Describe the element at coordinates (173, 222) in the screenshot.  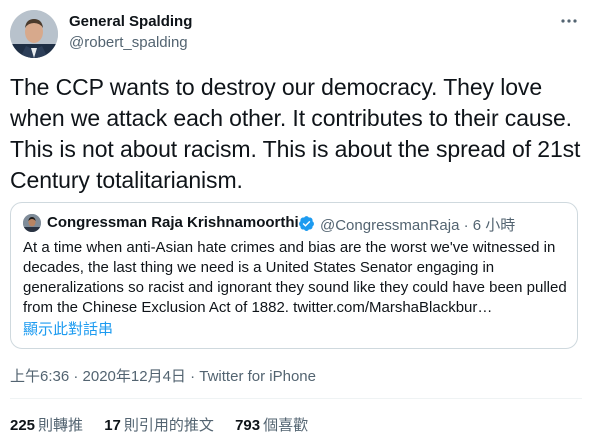
I see `quoted-author-display-name: Congressman Raja Krishnamoorthi` at that location.